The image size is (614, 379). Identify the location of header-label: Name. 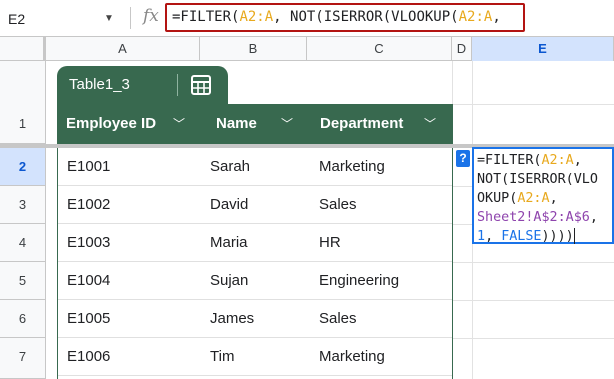
(236, 123).